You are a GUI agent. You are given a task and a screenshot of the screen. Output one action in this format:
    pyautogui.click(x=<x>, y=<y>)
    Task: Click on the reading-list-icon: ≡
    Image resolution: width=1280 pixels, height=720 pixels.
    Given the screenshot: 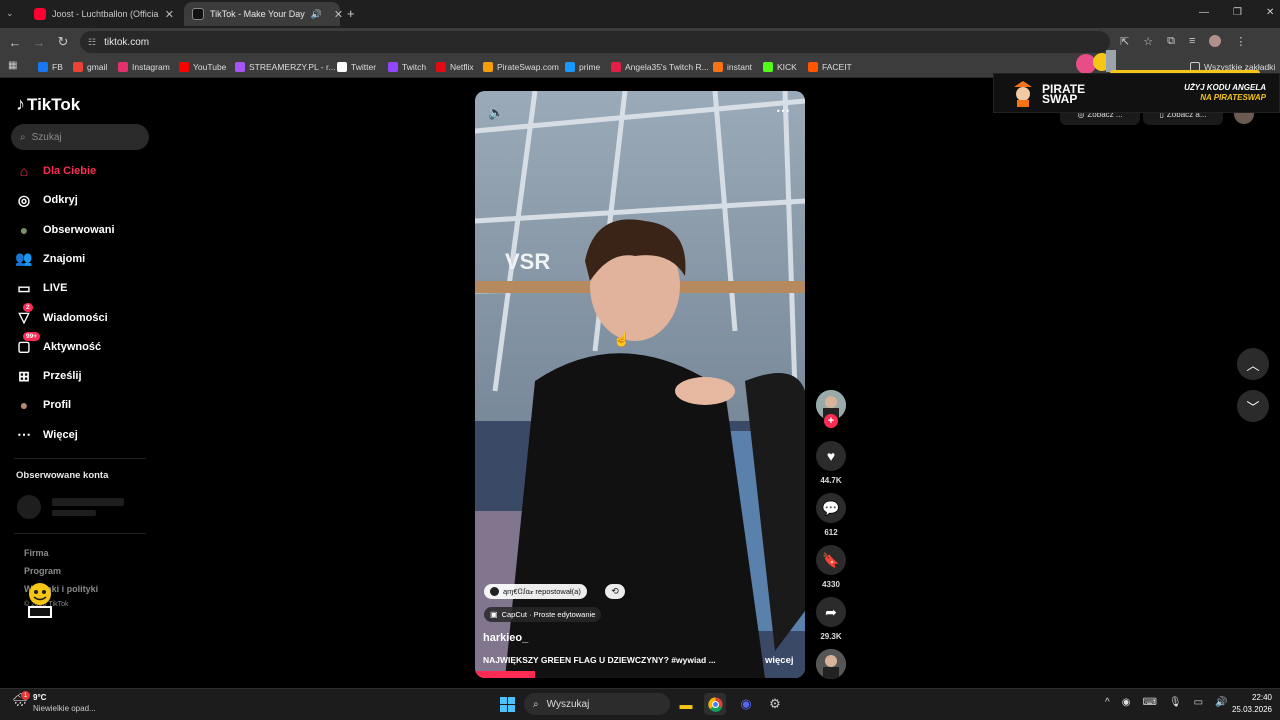 What is the action you would take?
    pyautogui.click(x=1192, y=41)
    